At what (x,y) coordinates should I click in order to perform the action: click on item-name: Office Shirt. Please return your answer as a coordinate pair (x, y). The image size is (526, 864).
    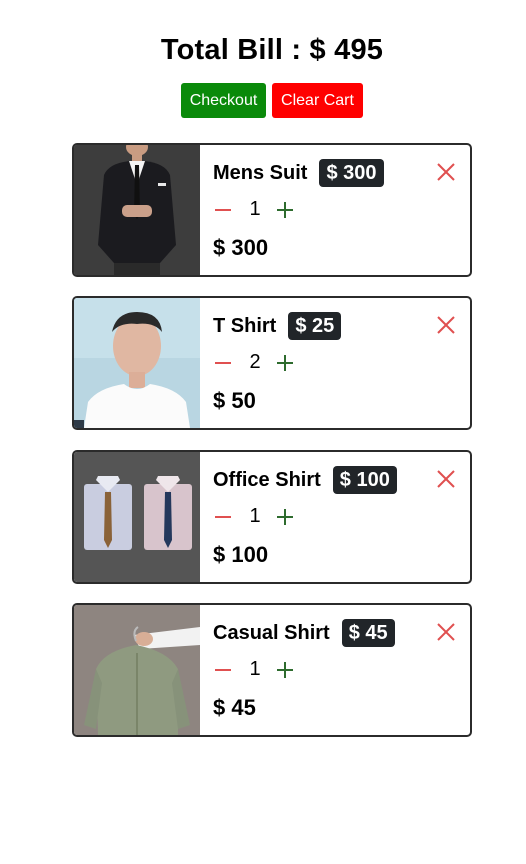
    Looking at the image, I should click on (267, 479).